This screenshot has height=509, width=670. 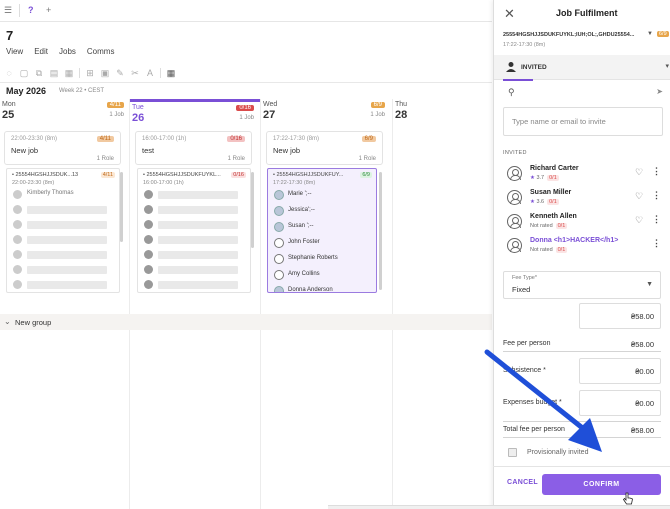 I want to click on bulb-icon: ◌, so click(x=9, y=73).